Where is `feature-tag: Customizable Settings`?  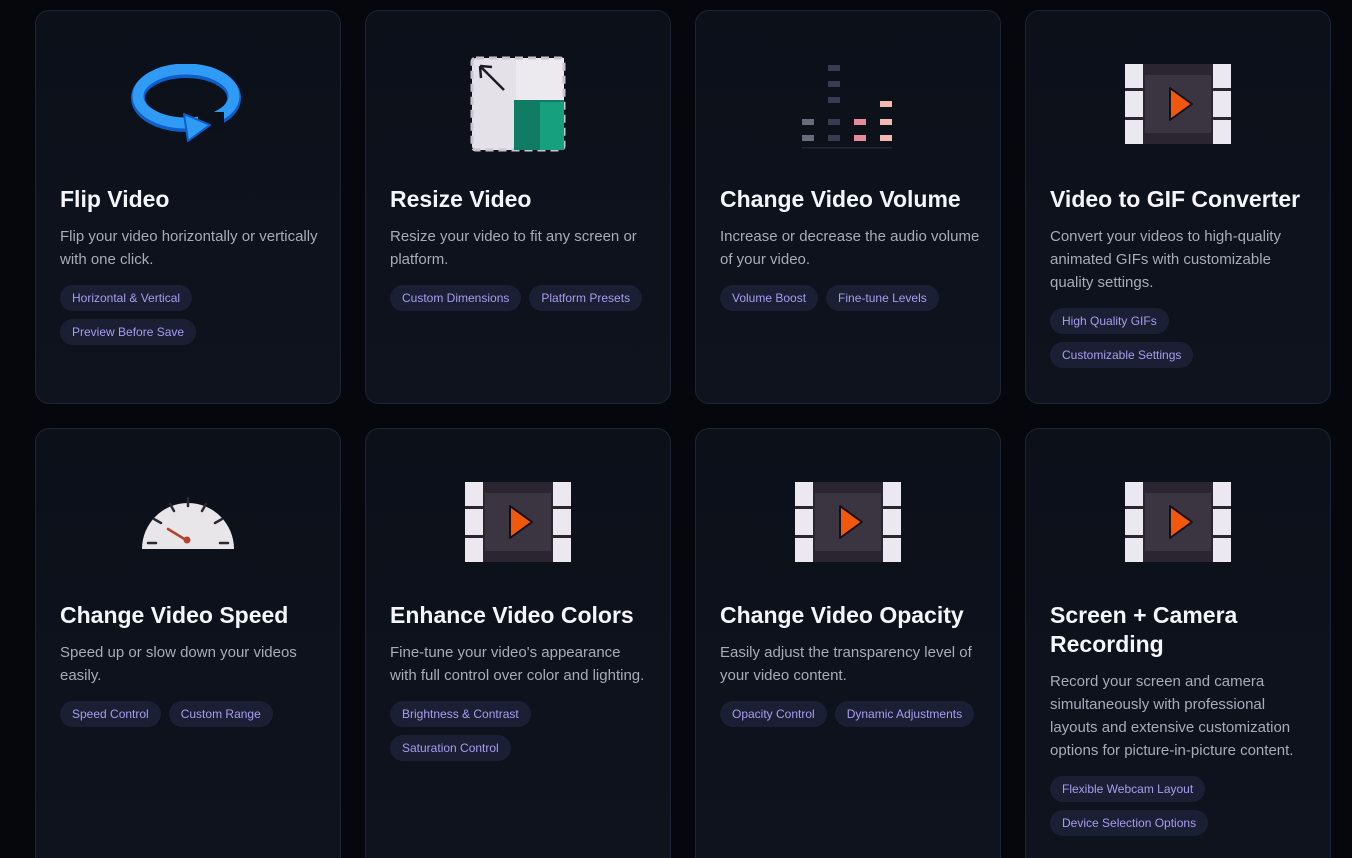 feature-tag: Customizable Settings is located at coordinates (1122, 355).